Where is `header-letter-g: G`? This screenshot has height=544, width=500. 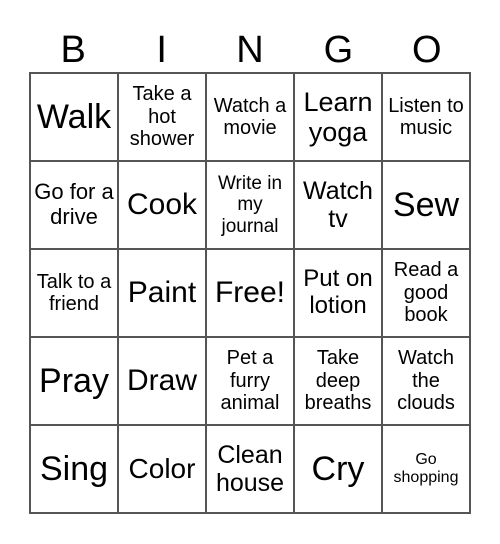 header-letter-g: G is located at coordinates (338, 50).